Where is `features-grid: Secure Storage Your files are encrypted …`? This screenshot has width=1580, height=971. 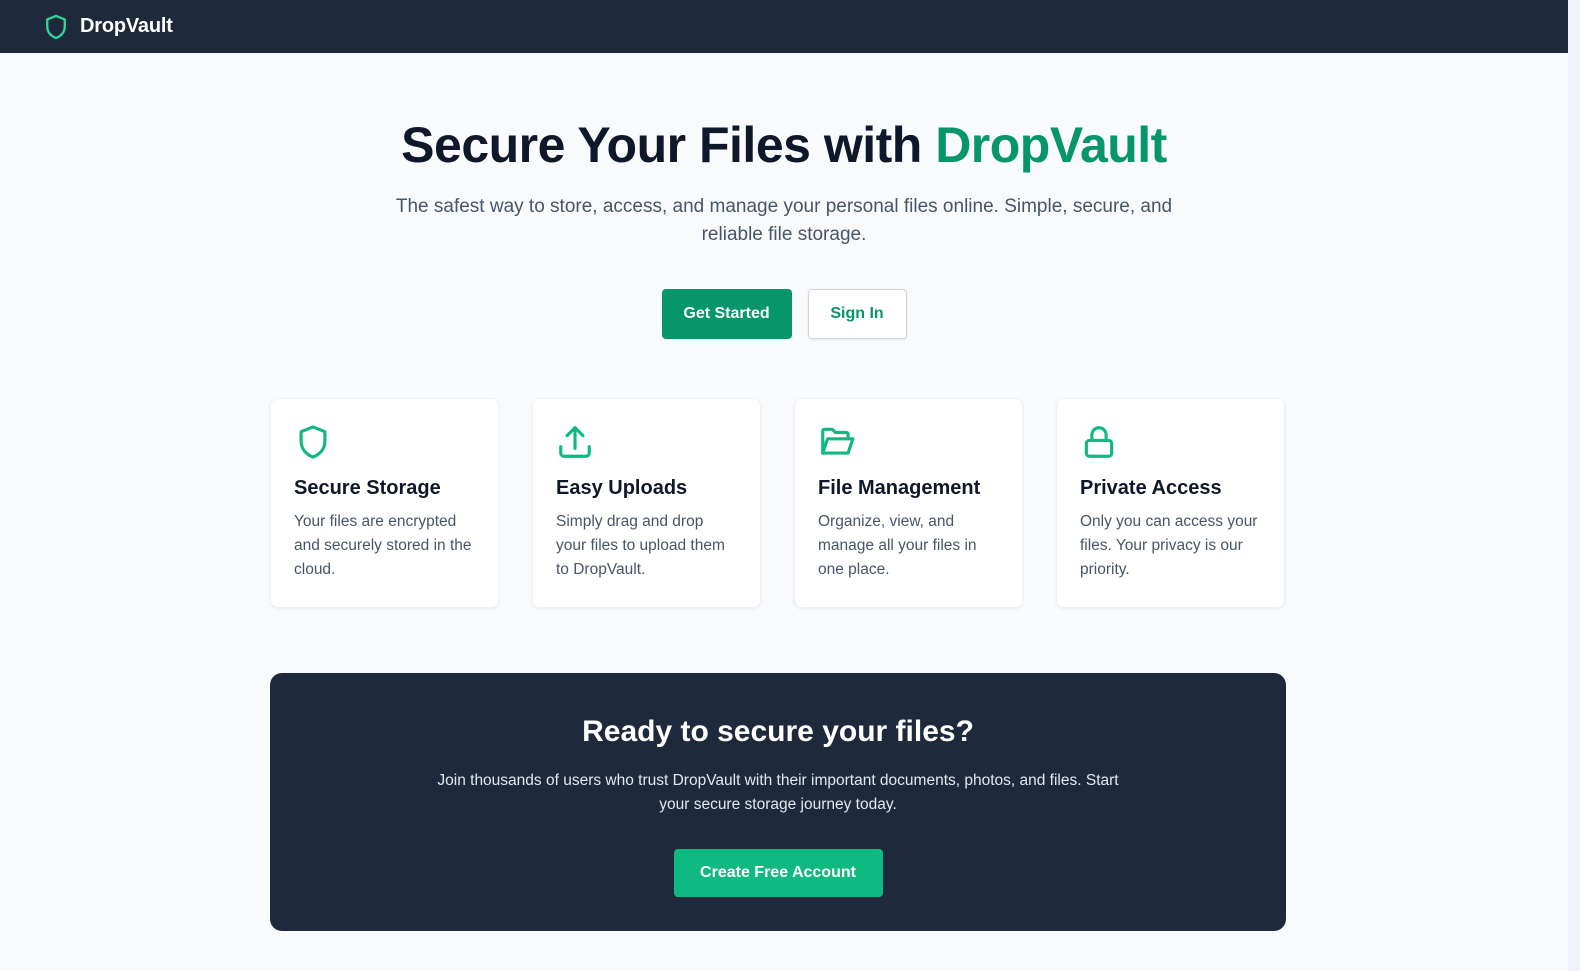 features-grid: Secure Storage Your files are encrypted … is located at coordinates (777, 503).